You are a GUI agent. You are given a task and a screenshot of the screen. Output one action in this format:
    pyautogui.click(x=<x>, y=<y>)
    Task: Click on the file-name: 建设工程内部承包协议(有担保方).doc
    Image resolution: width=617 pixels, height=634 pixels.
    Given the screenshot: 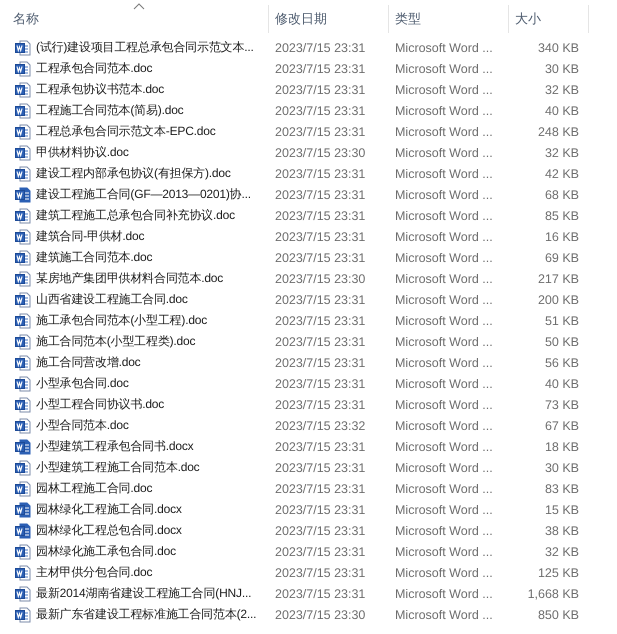 What is the action you would take?
    pyautogui.click(x=133, y=173)
    